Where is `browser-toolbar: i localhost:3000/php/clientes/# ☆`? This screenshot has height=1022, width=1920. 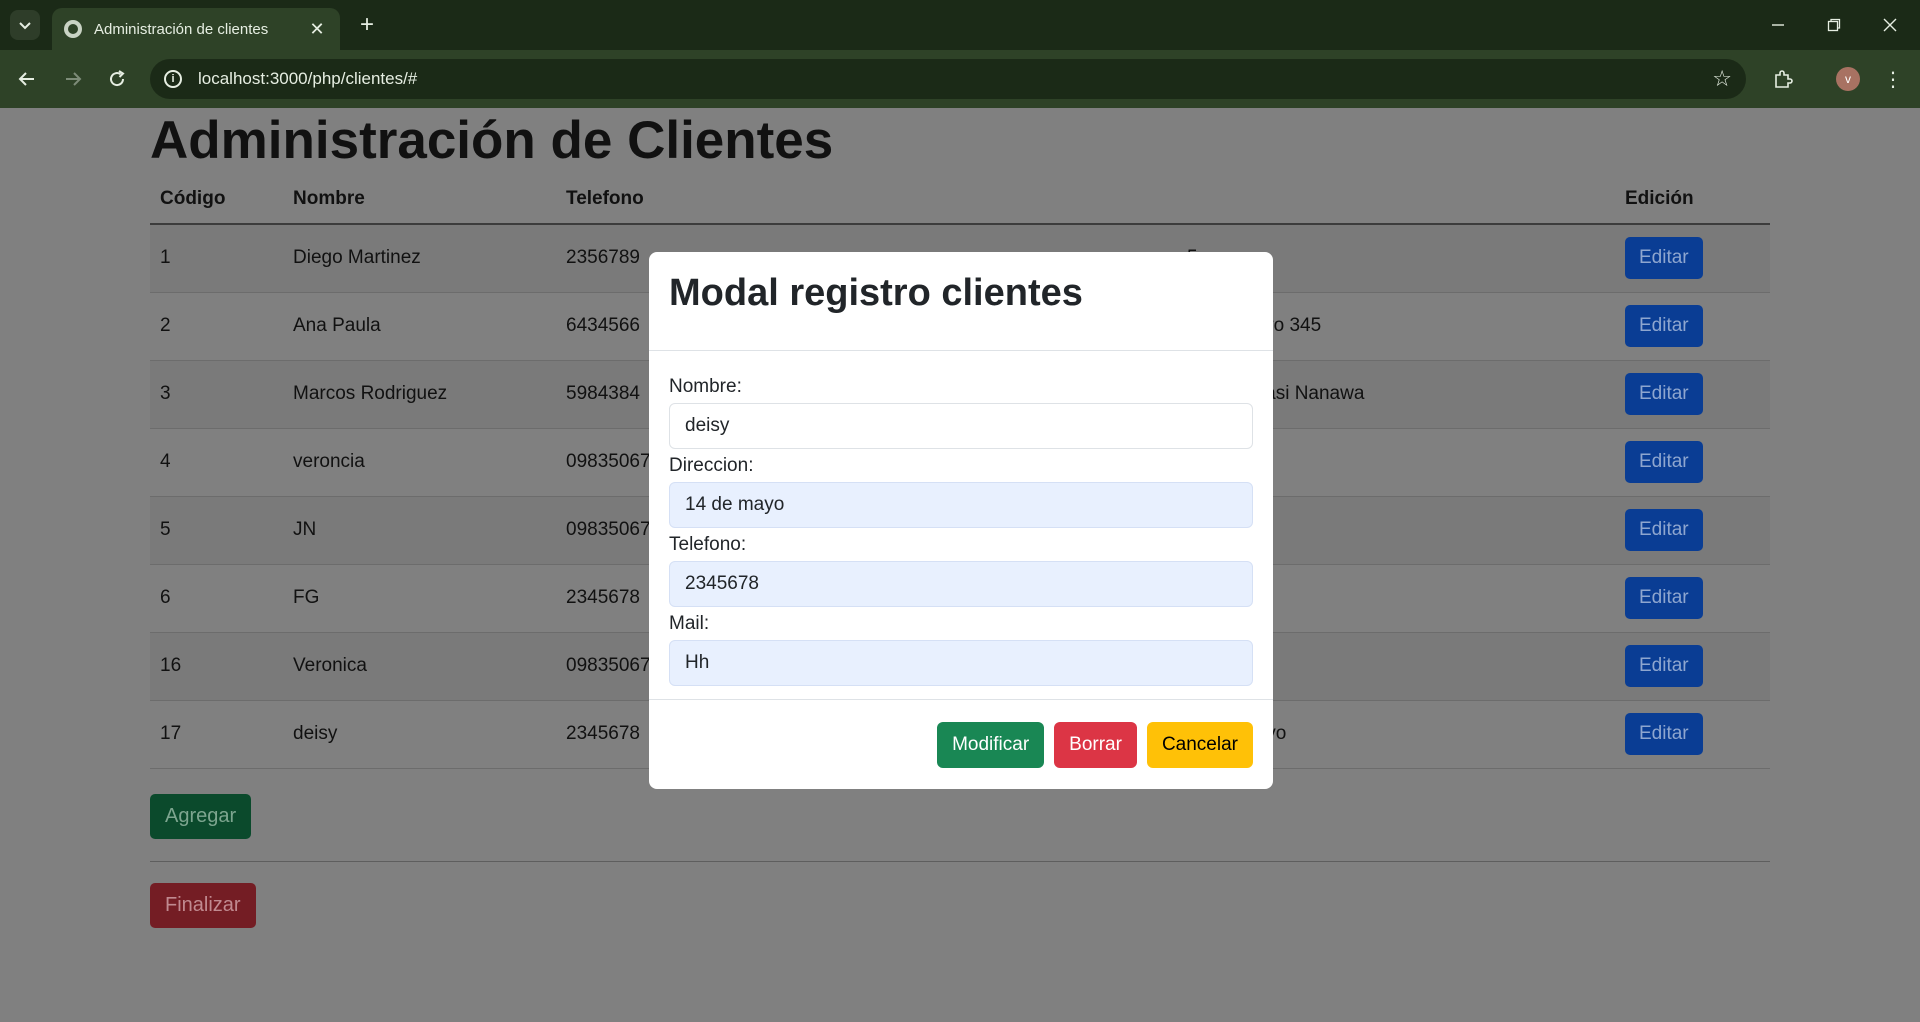 browser-toolbar: i localhost:3000/php/clientes/# ☆ is located at coordinates (960, 79).